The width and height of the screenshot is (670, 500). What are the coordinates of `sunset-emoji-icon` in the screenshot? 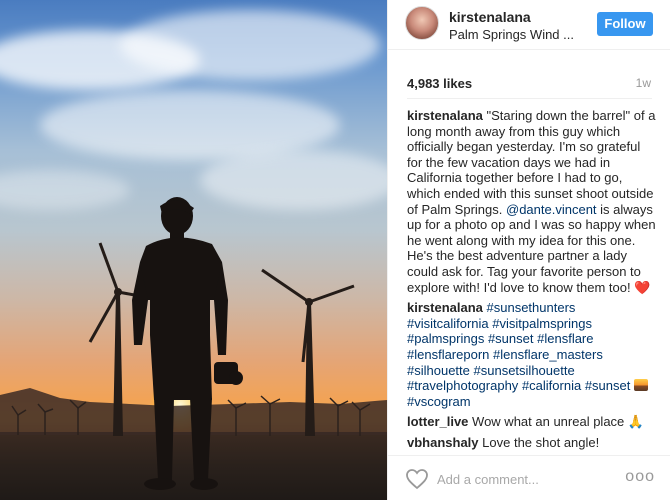 It's located at (641, 385).